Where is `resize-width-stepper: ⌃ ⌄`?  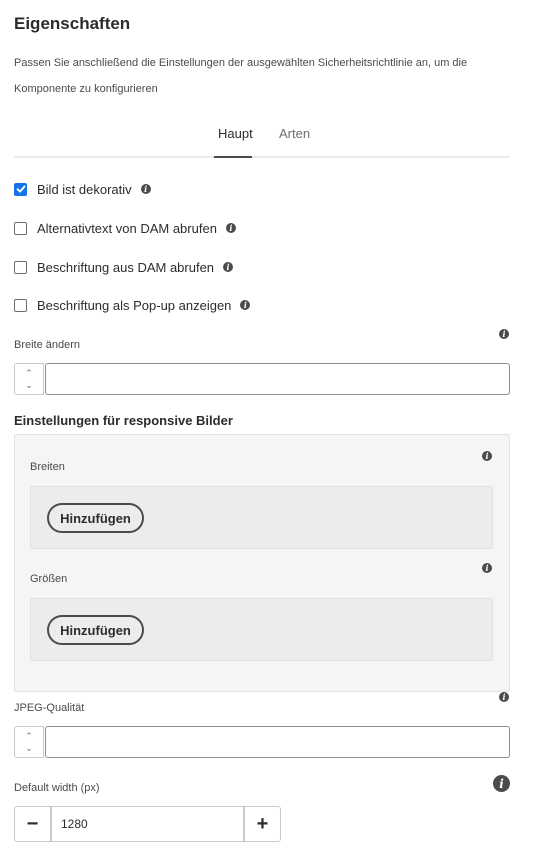
resize-width-stepper: ⌃ ⌄ is located at coordinates (29, 379).